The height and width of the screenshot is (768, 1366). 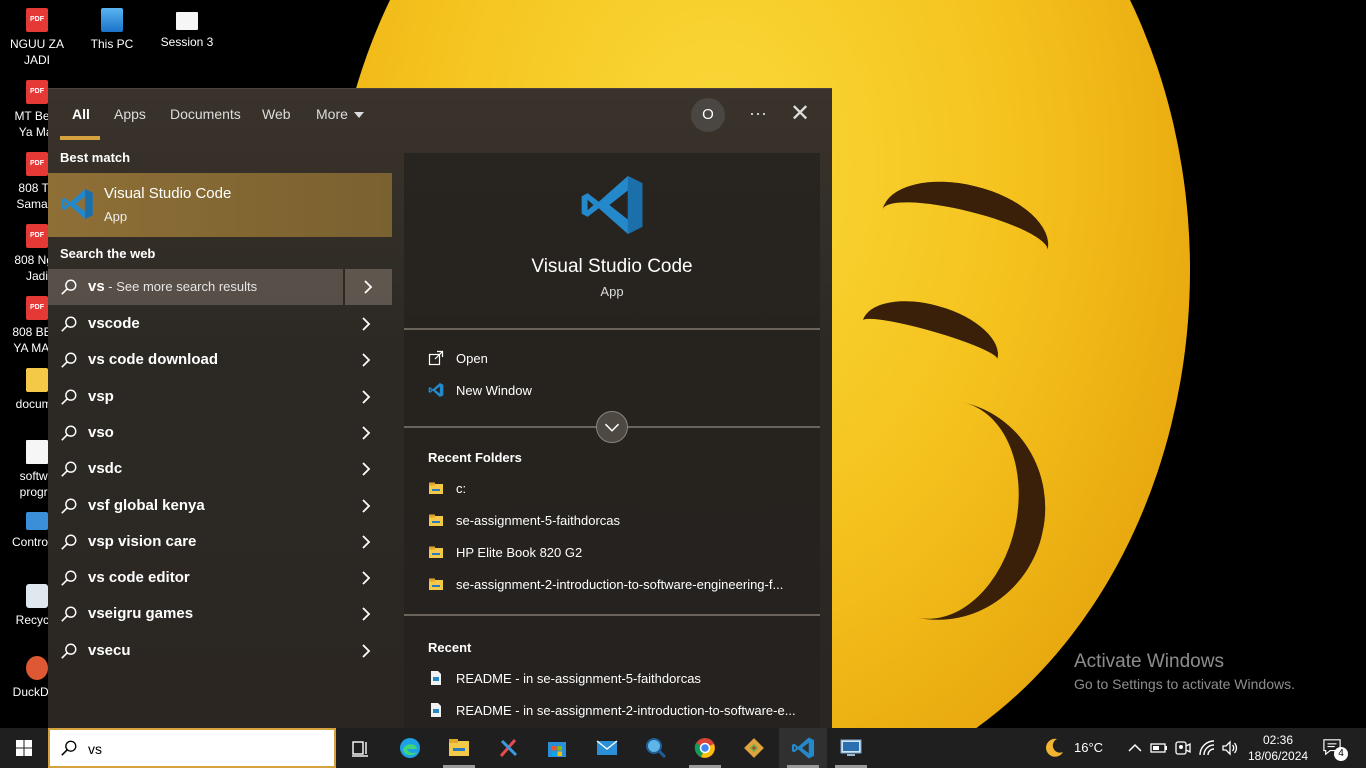 I want to click on recent-folder-item: c:, so click(x=618, y=489).